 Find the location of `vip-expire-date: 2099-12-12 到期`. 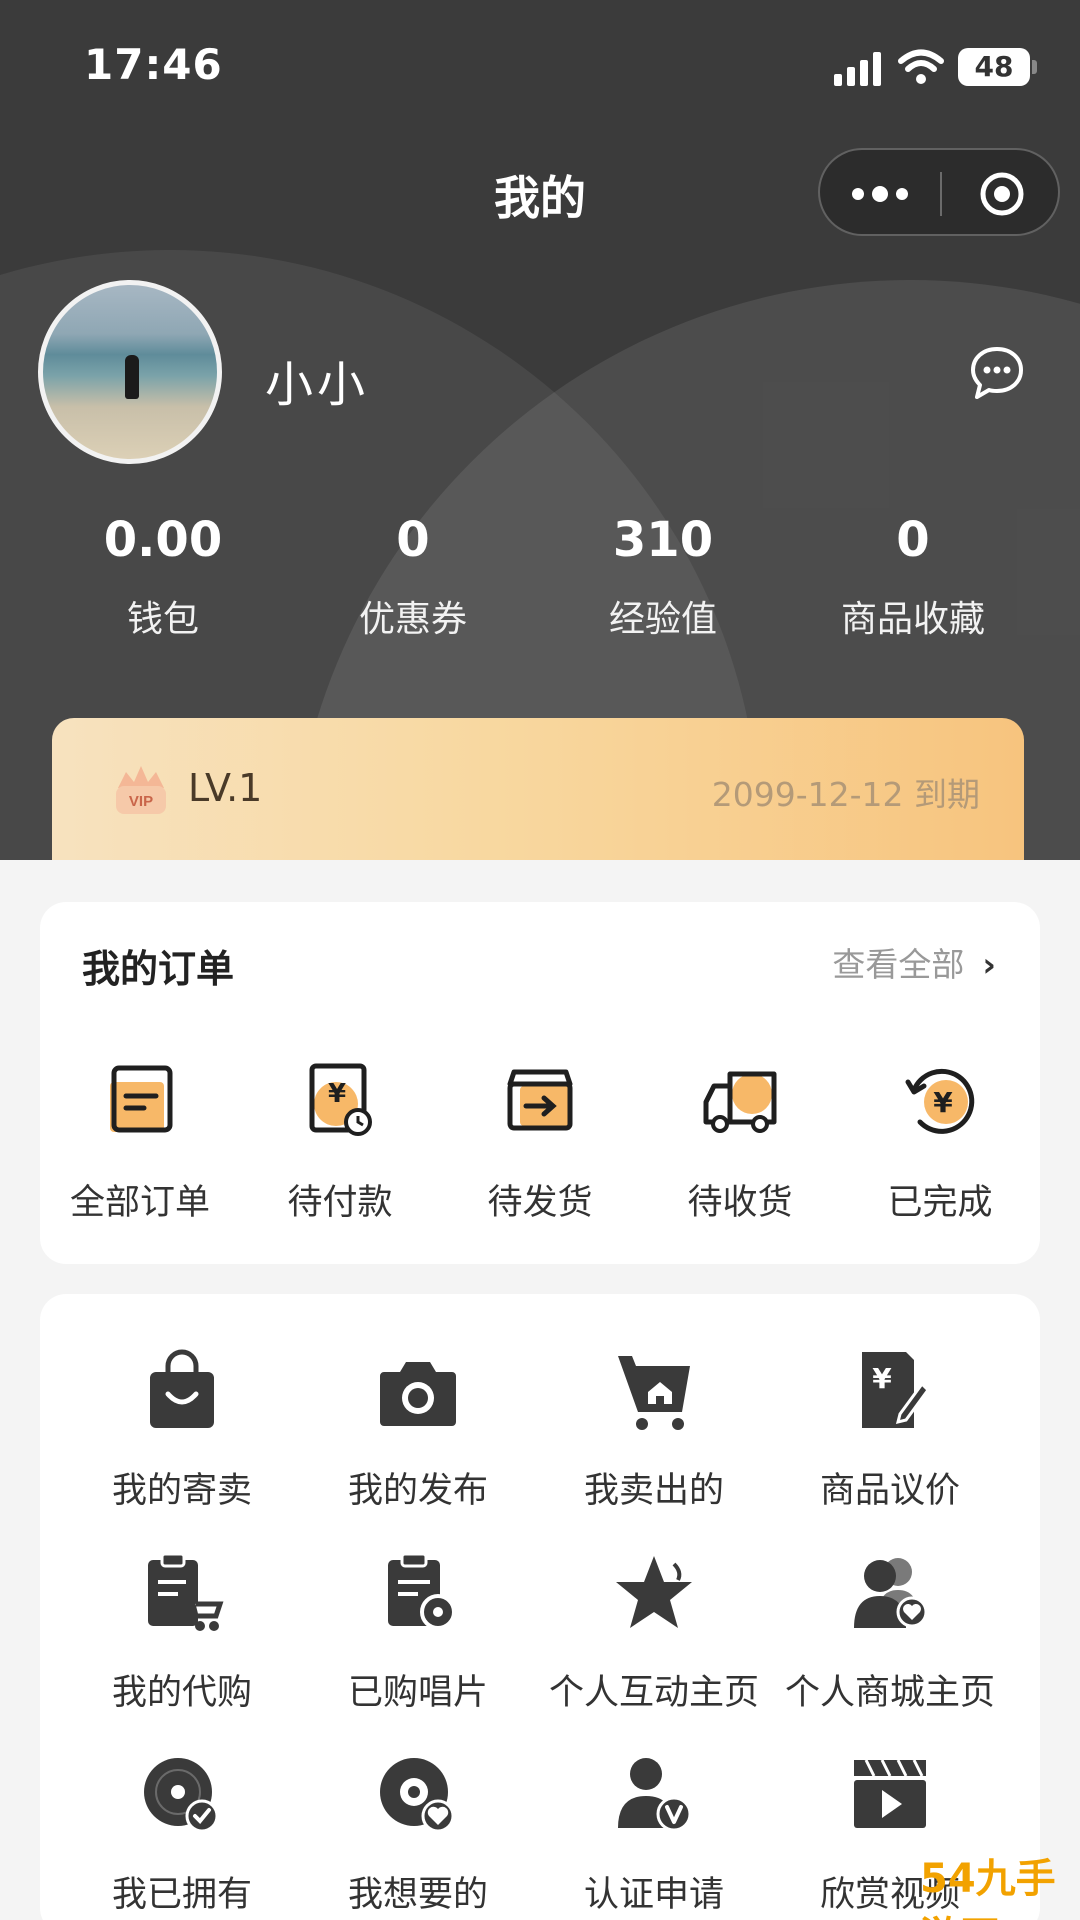

vip-expire-date: 2099-12-12 到期 is located at coordinates (845, 794).